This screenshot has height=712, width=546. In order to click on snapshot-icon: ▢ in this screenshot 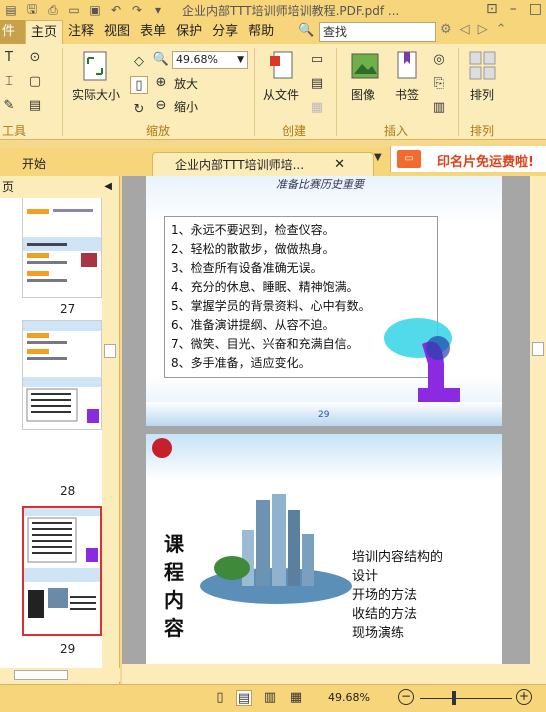, I will do `click(35, 81)`.